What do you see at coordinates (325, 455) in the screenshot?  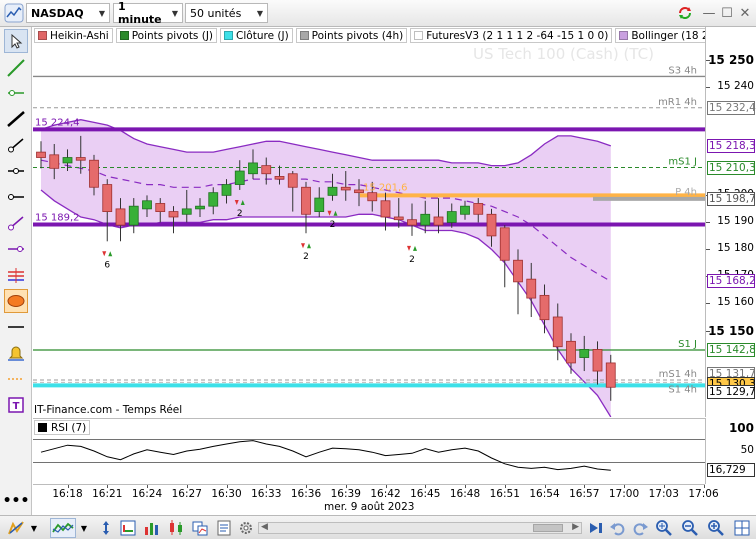 I see `rsi-line` at bounding box center [325, 455].